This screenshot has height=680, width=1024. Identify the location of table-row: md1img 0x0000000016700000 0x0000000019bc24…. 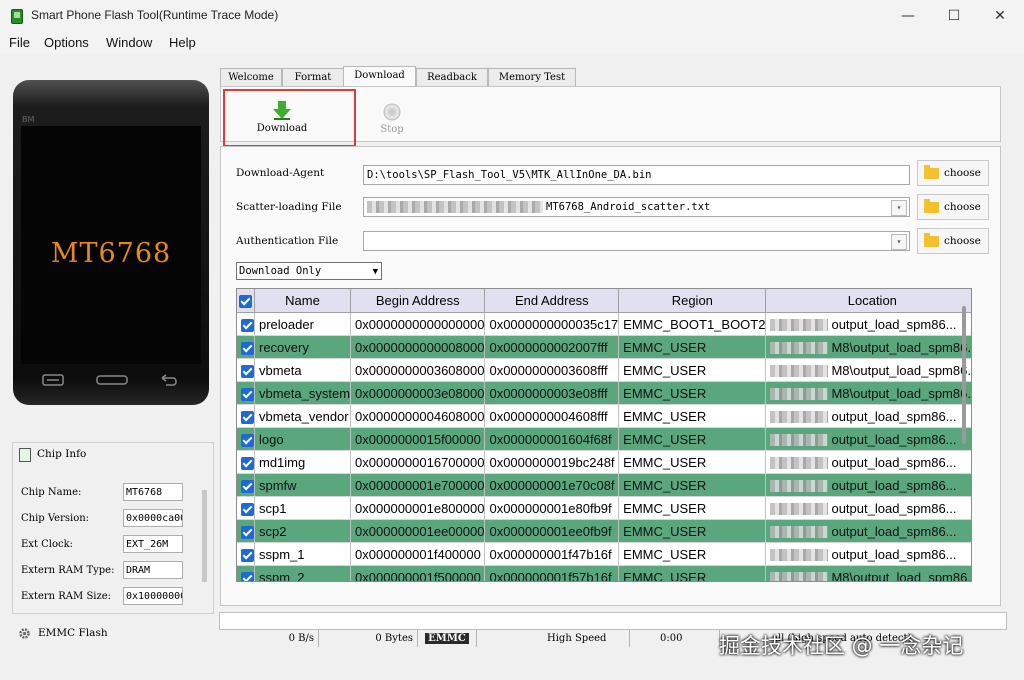
(604, 462).